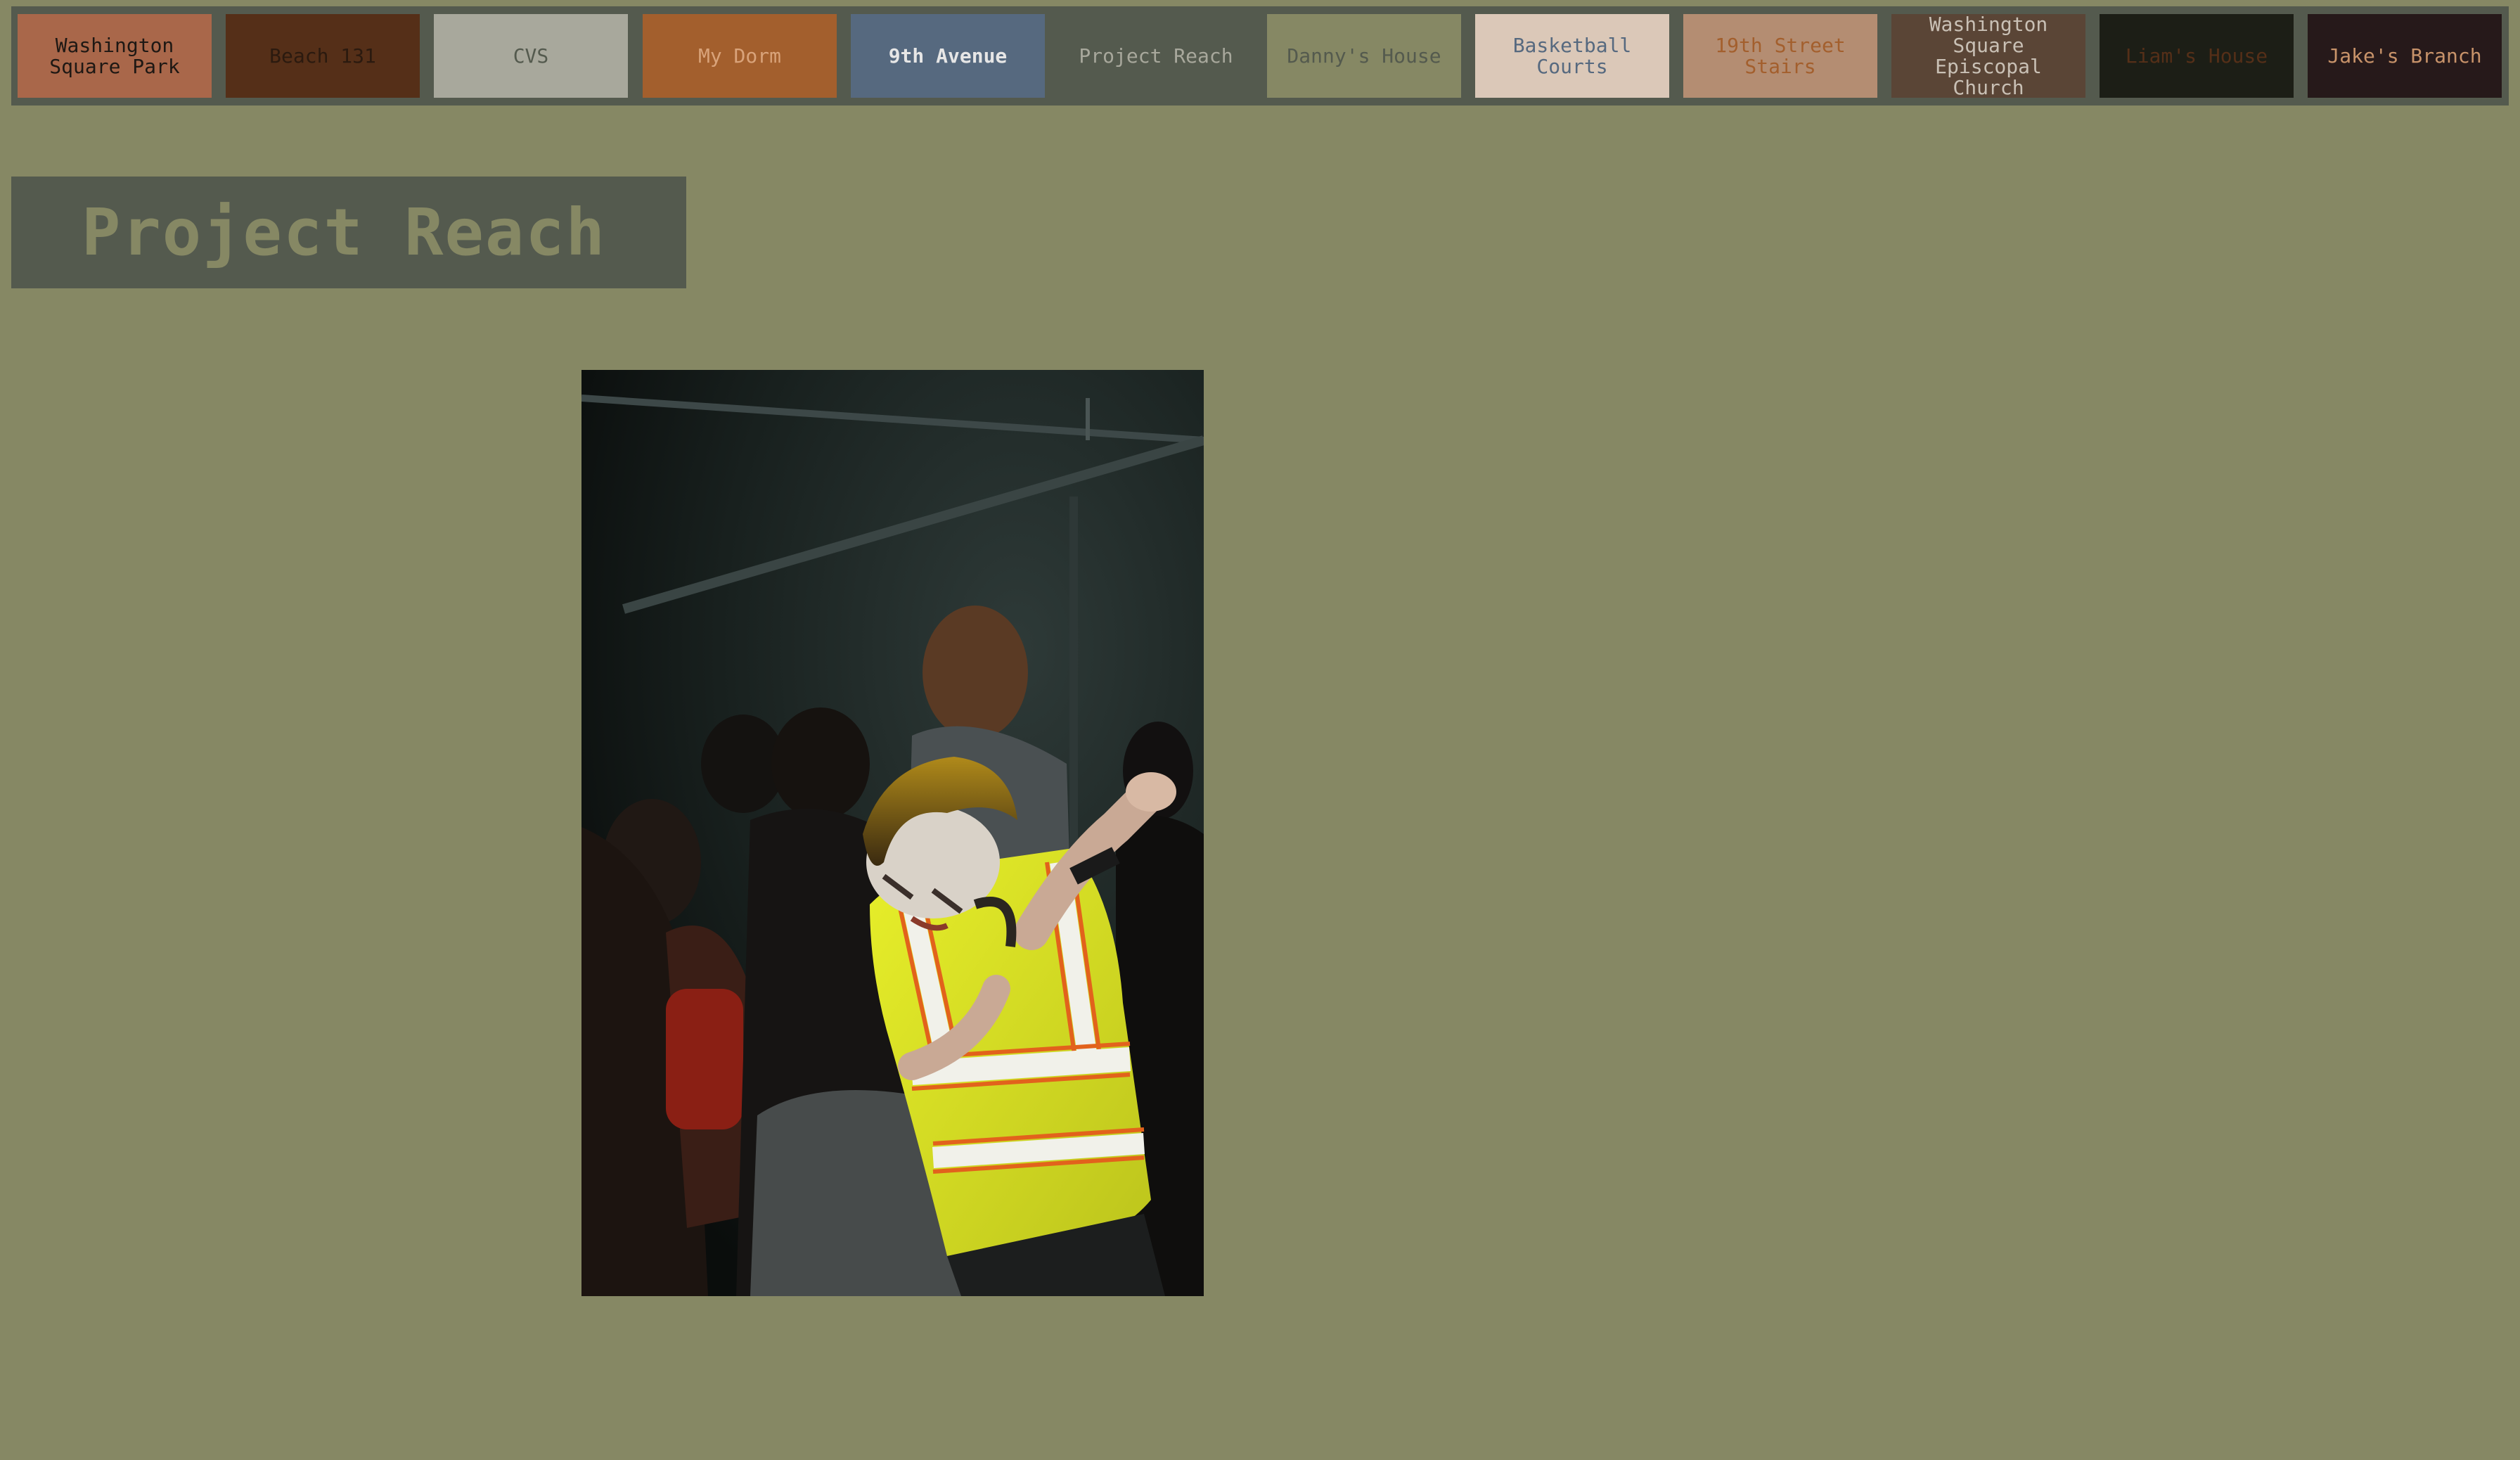  I want to click on nav-item-label: Jake's Branch, so click(2404, 56).